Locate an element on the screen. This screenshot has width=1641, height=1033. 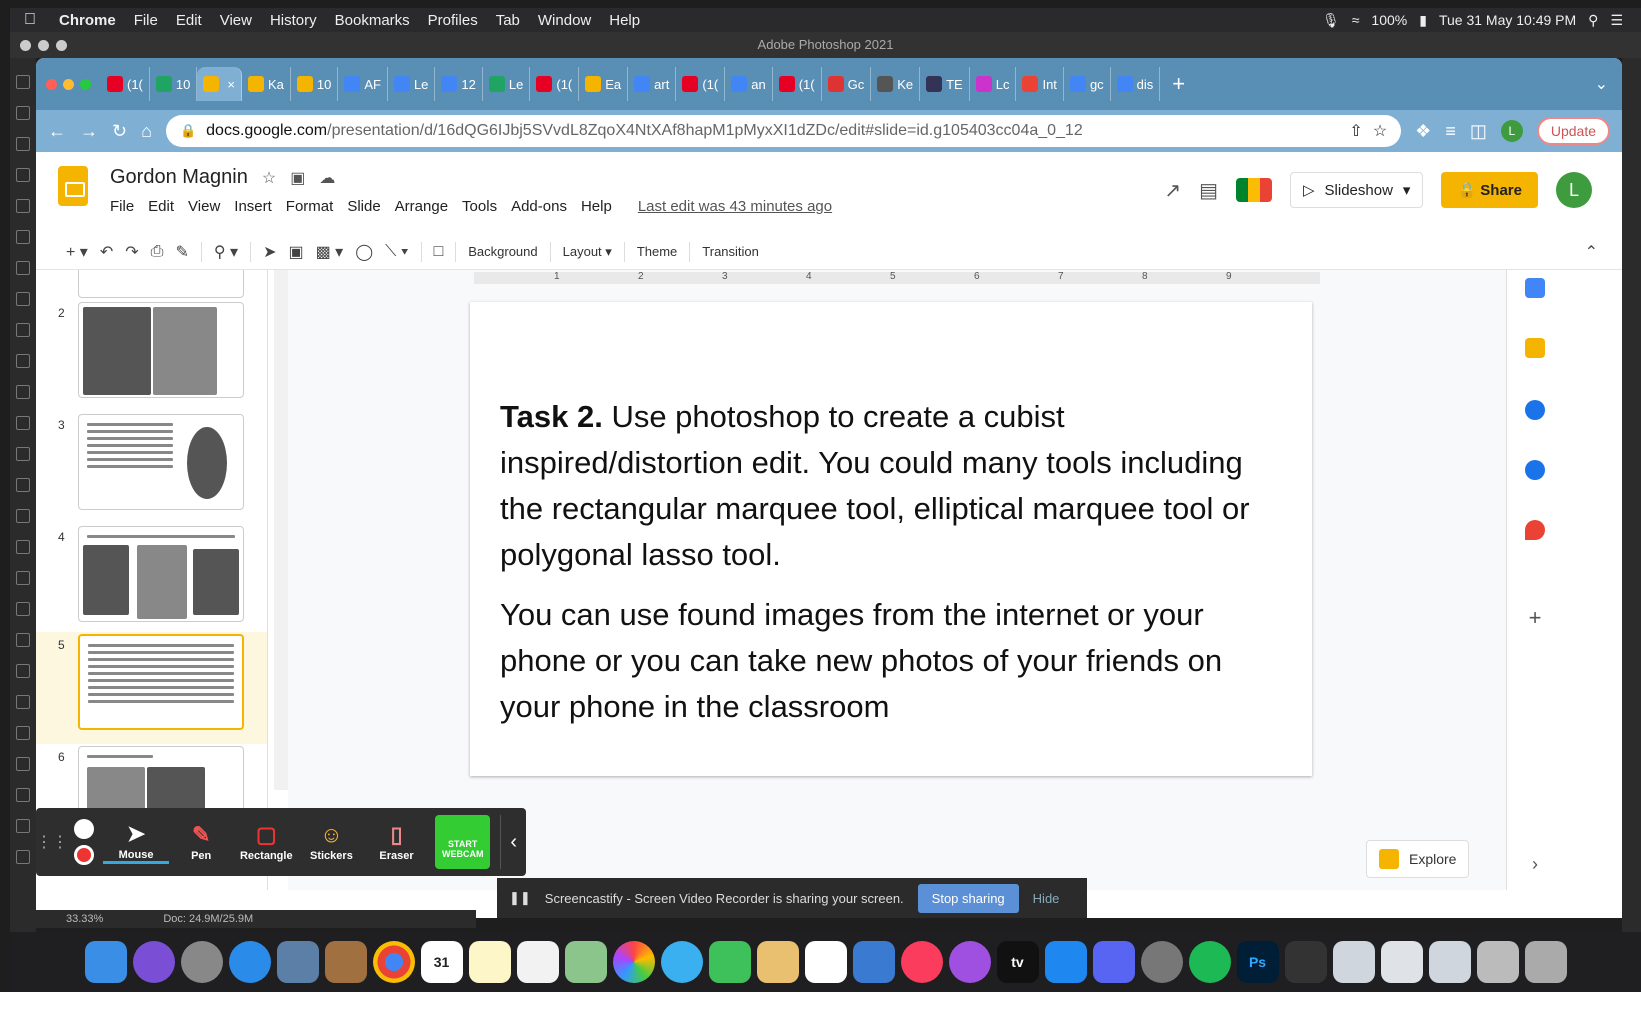
keep-icon is located at coordinates (1535, 348).